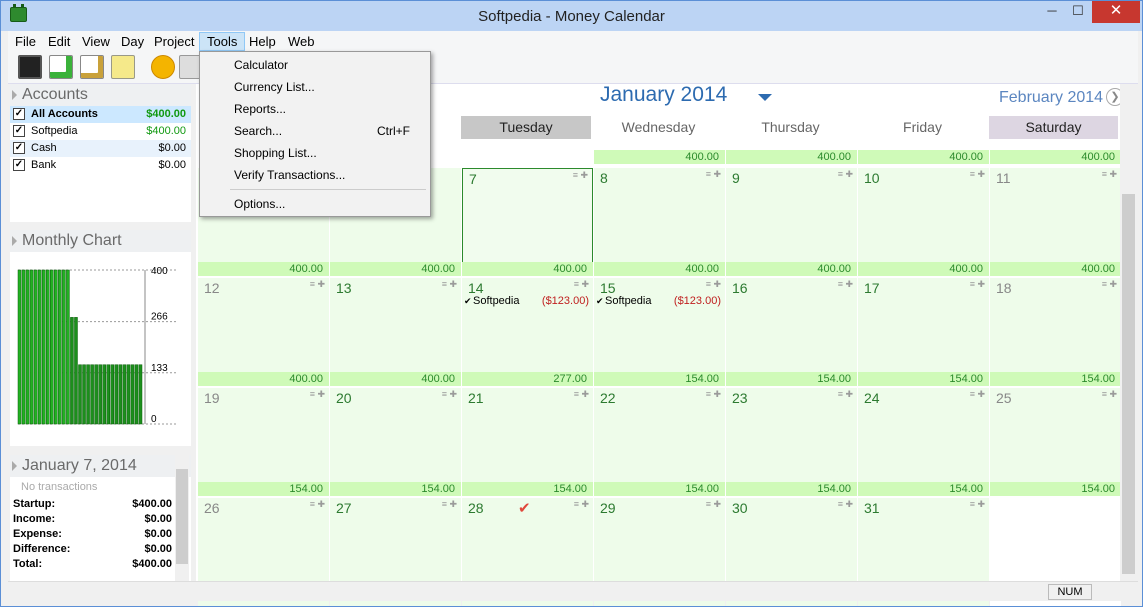 The image size is (1143, 607). Describe the element at coordinates (19, 131) in the screenshot. I see `checkbox-softpedia: ✓` at that location.